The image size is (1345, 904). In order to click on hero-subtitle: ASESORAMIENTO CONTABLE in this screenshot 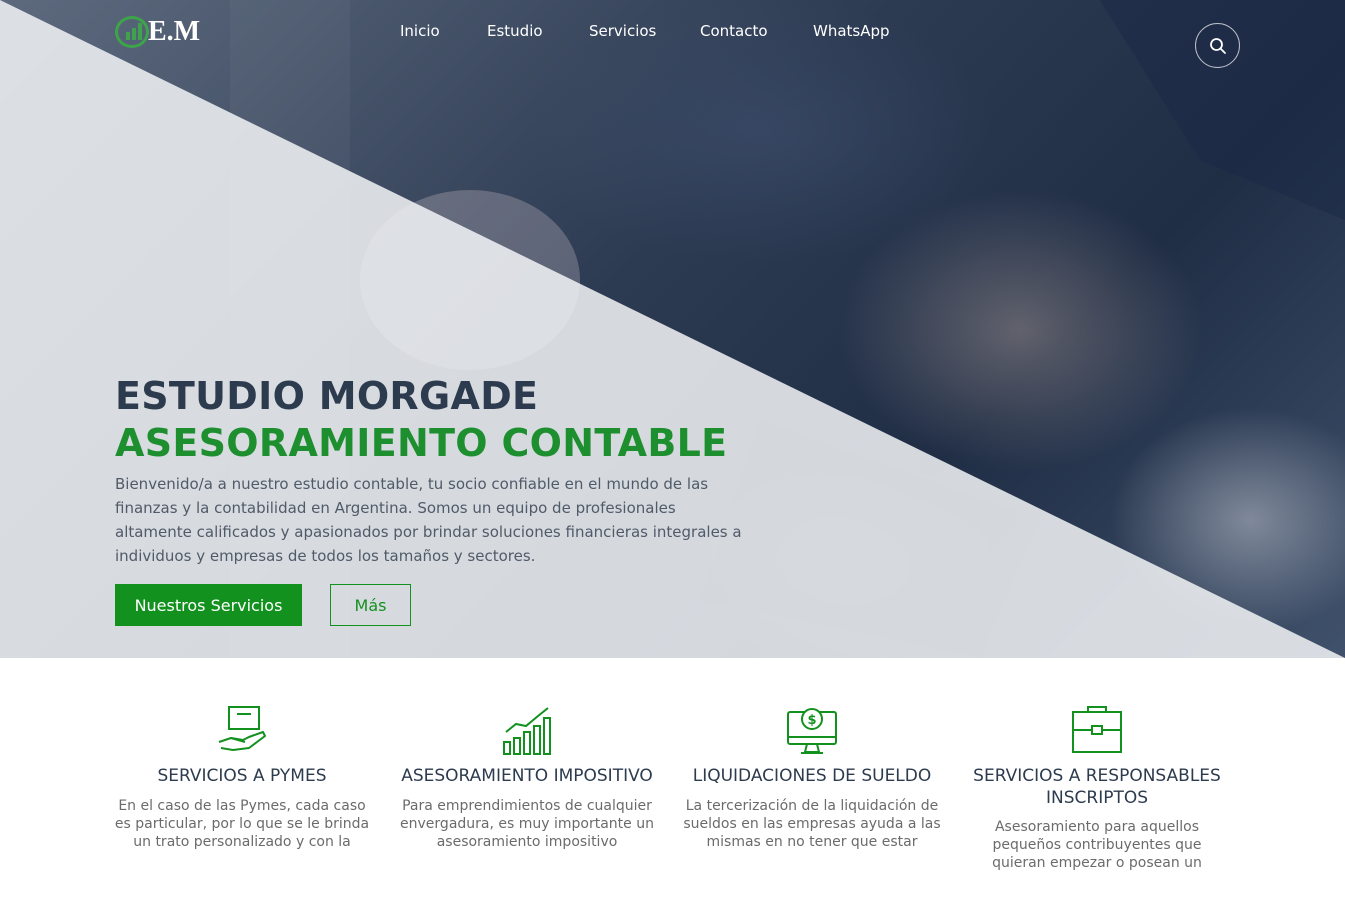, I will do `click(421, 443)`.